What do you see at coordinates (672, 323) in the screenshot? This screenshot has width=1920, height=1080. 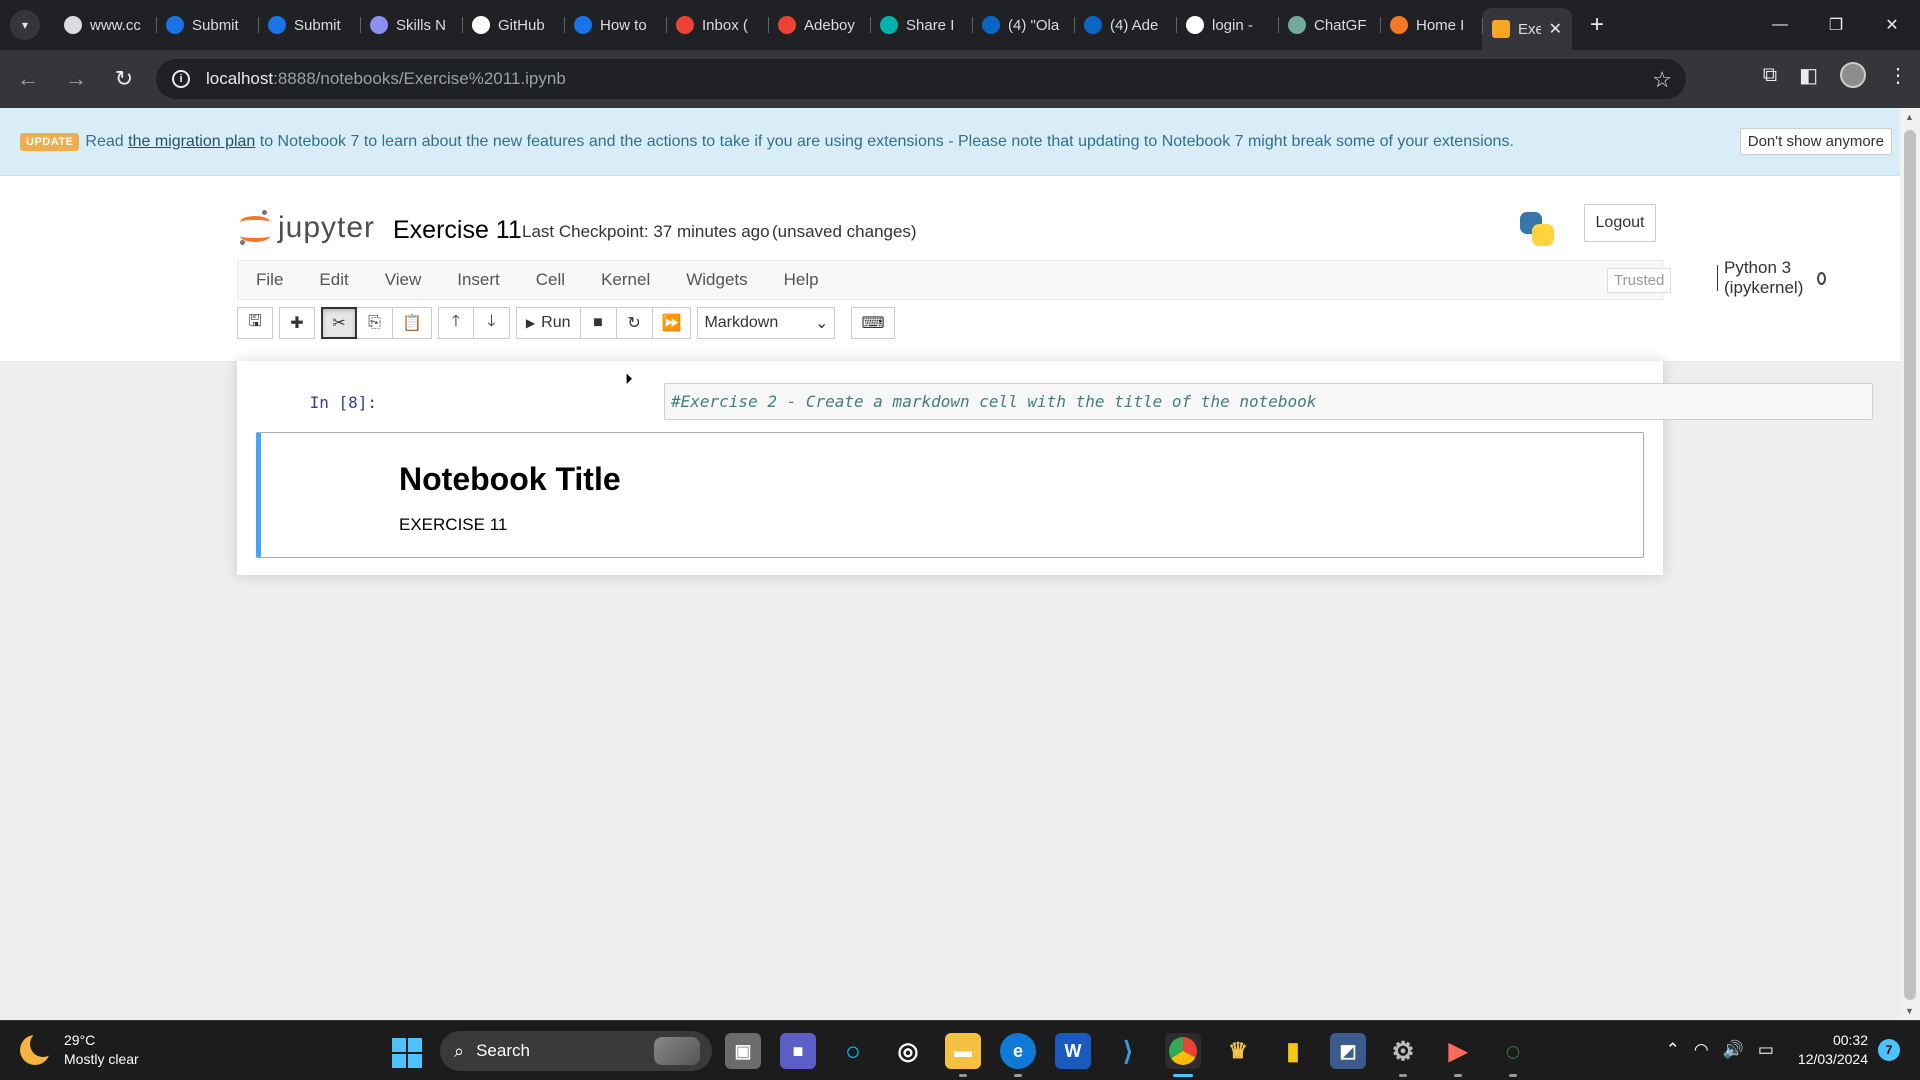 I see `restart-run-all-icon: ⏩` at bounding box center [672, 323].